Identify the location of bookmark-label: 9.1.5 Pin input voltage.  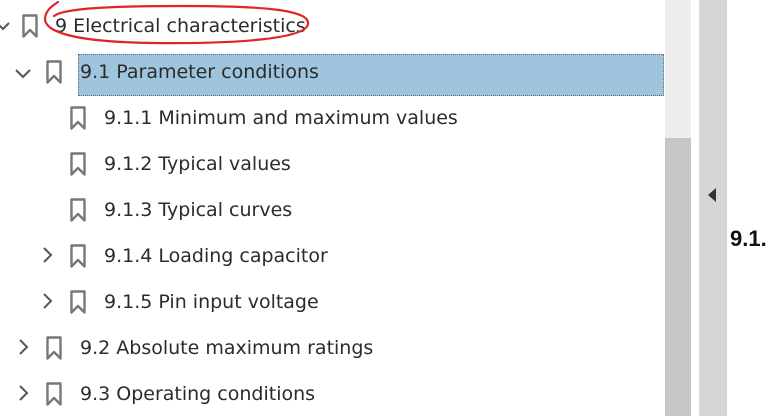
(211, 302).